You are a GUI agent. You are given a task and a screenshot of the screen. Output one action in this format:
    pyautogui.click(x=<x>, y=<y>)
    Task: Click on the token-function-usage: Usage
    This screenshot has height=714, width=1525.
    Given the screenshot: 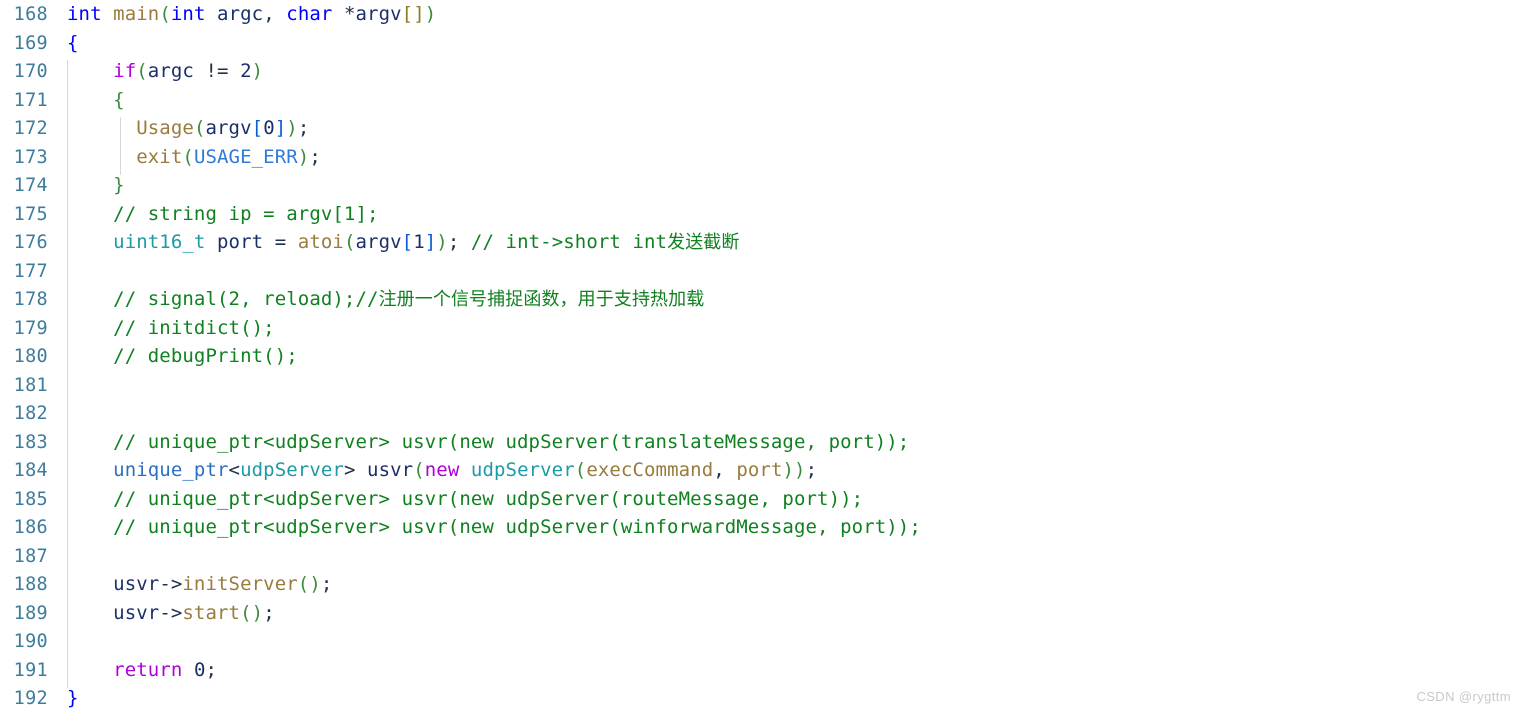 What is the action you would take?
    pyautogui.click(x=165, y=128)
    